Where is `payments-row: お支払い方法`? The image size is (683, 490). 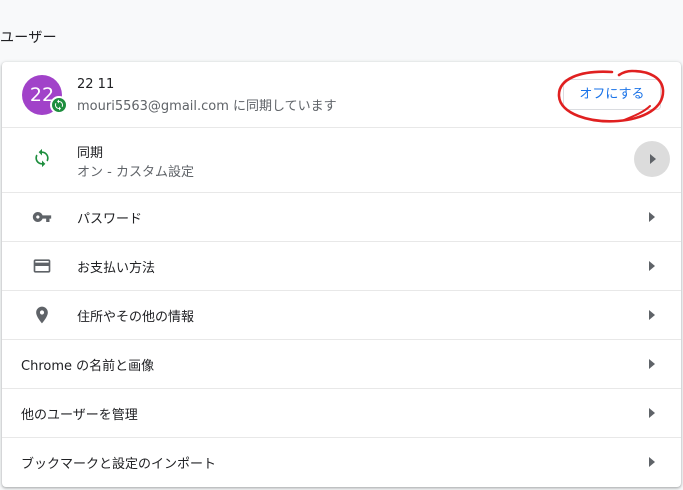
payments-row: お支払い方法 is located at coordinates (341, 265).